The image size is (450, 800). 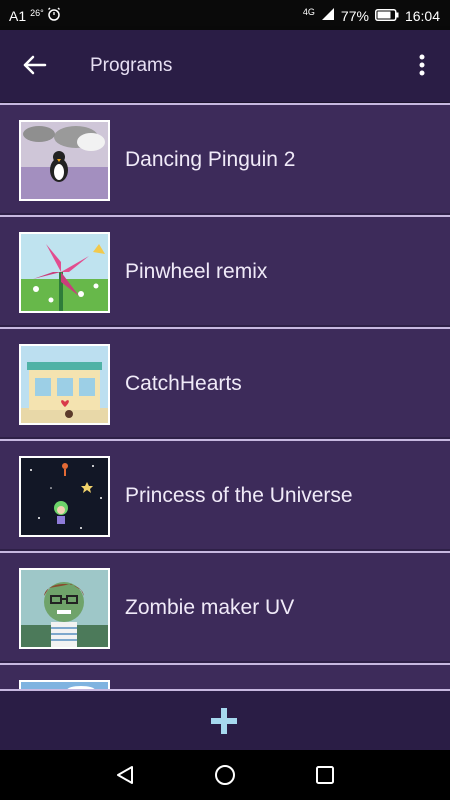 I want to click on nav-home-button, so click(x=225, y=775).